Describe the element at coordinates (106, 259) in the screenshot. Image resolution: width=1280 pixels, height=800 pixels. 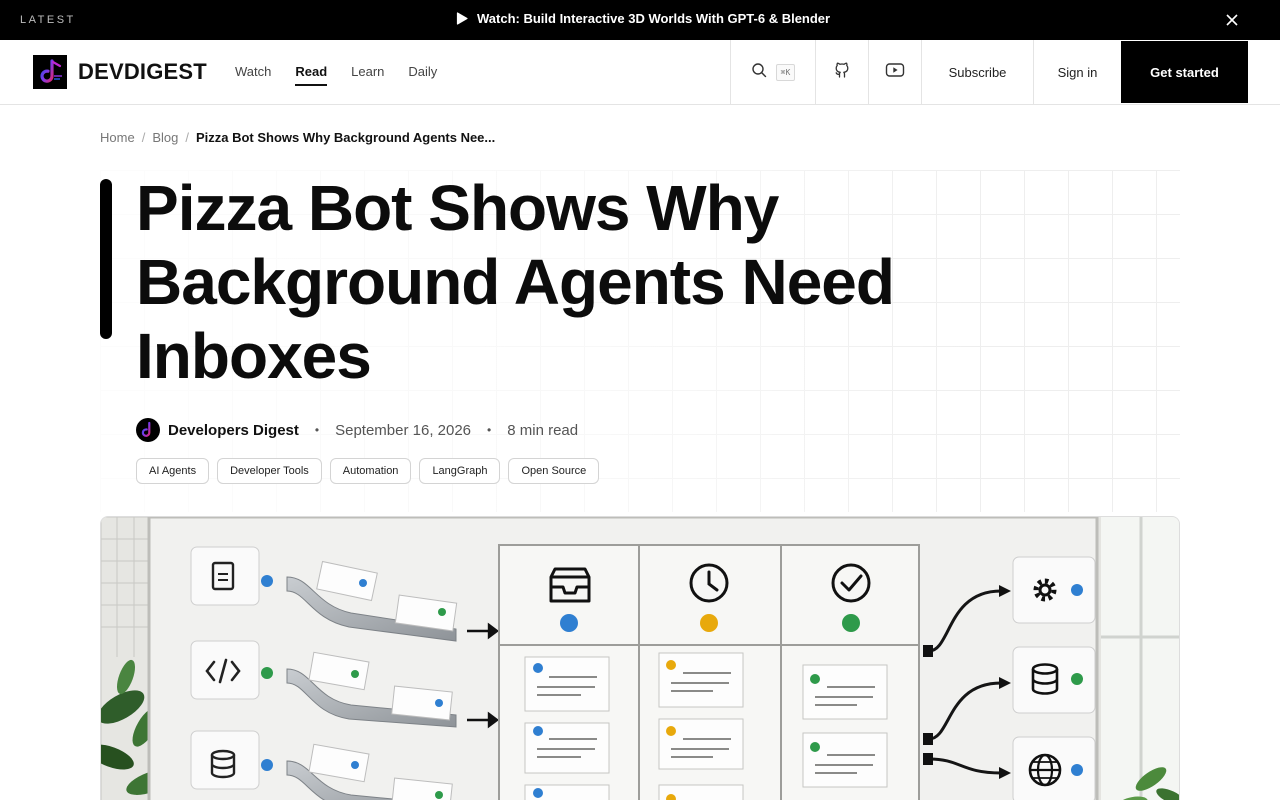
I see `title-accent-bar` at that location.